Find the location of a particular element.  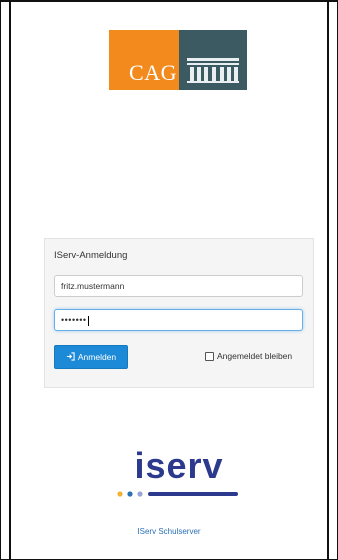

remember-me: Angemeldet bleiben is located at coordinates (248, 356).